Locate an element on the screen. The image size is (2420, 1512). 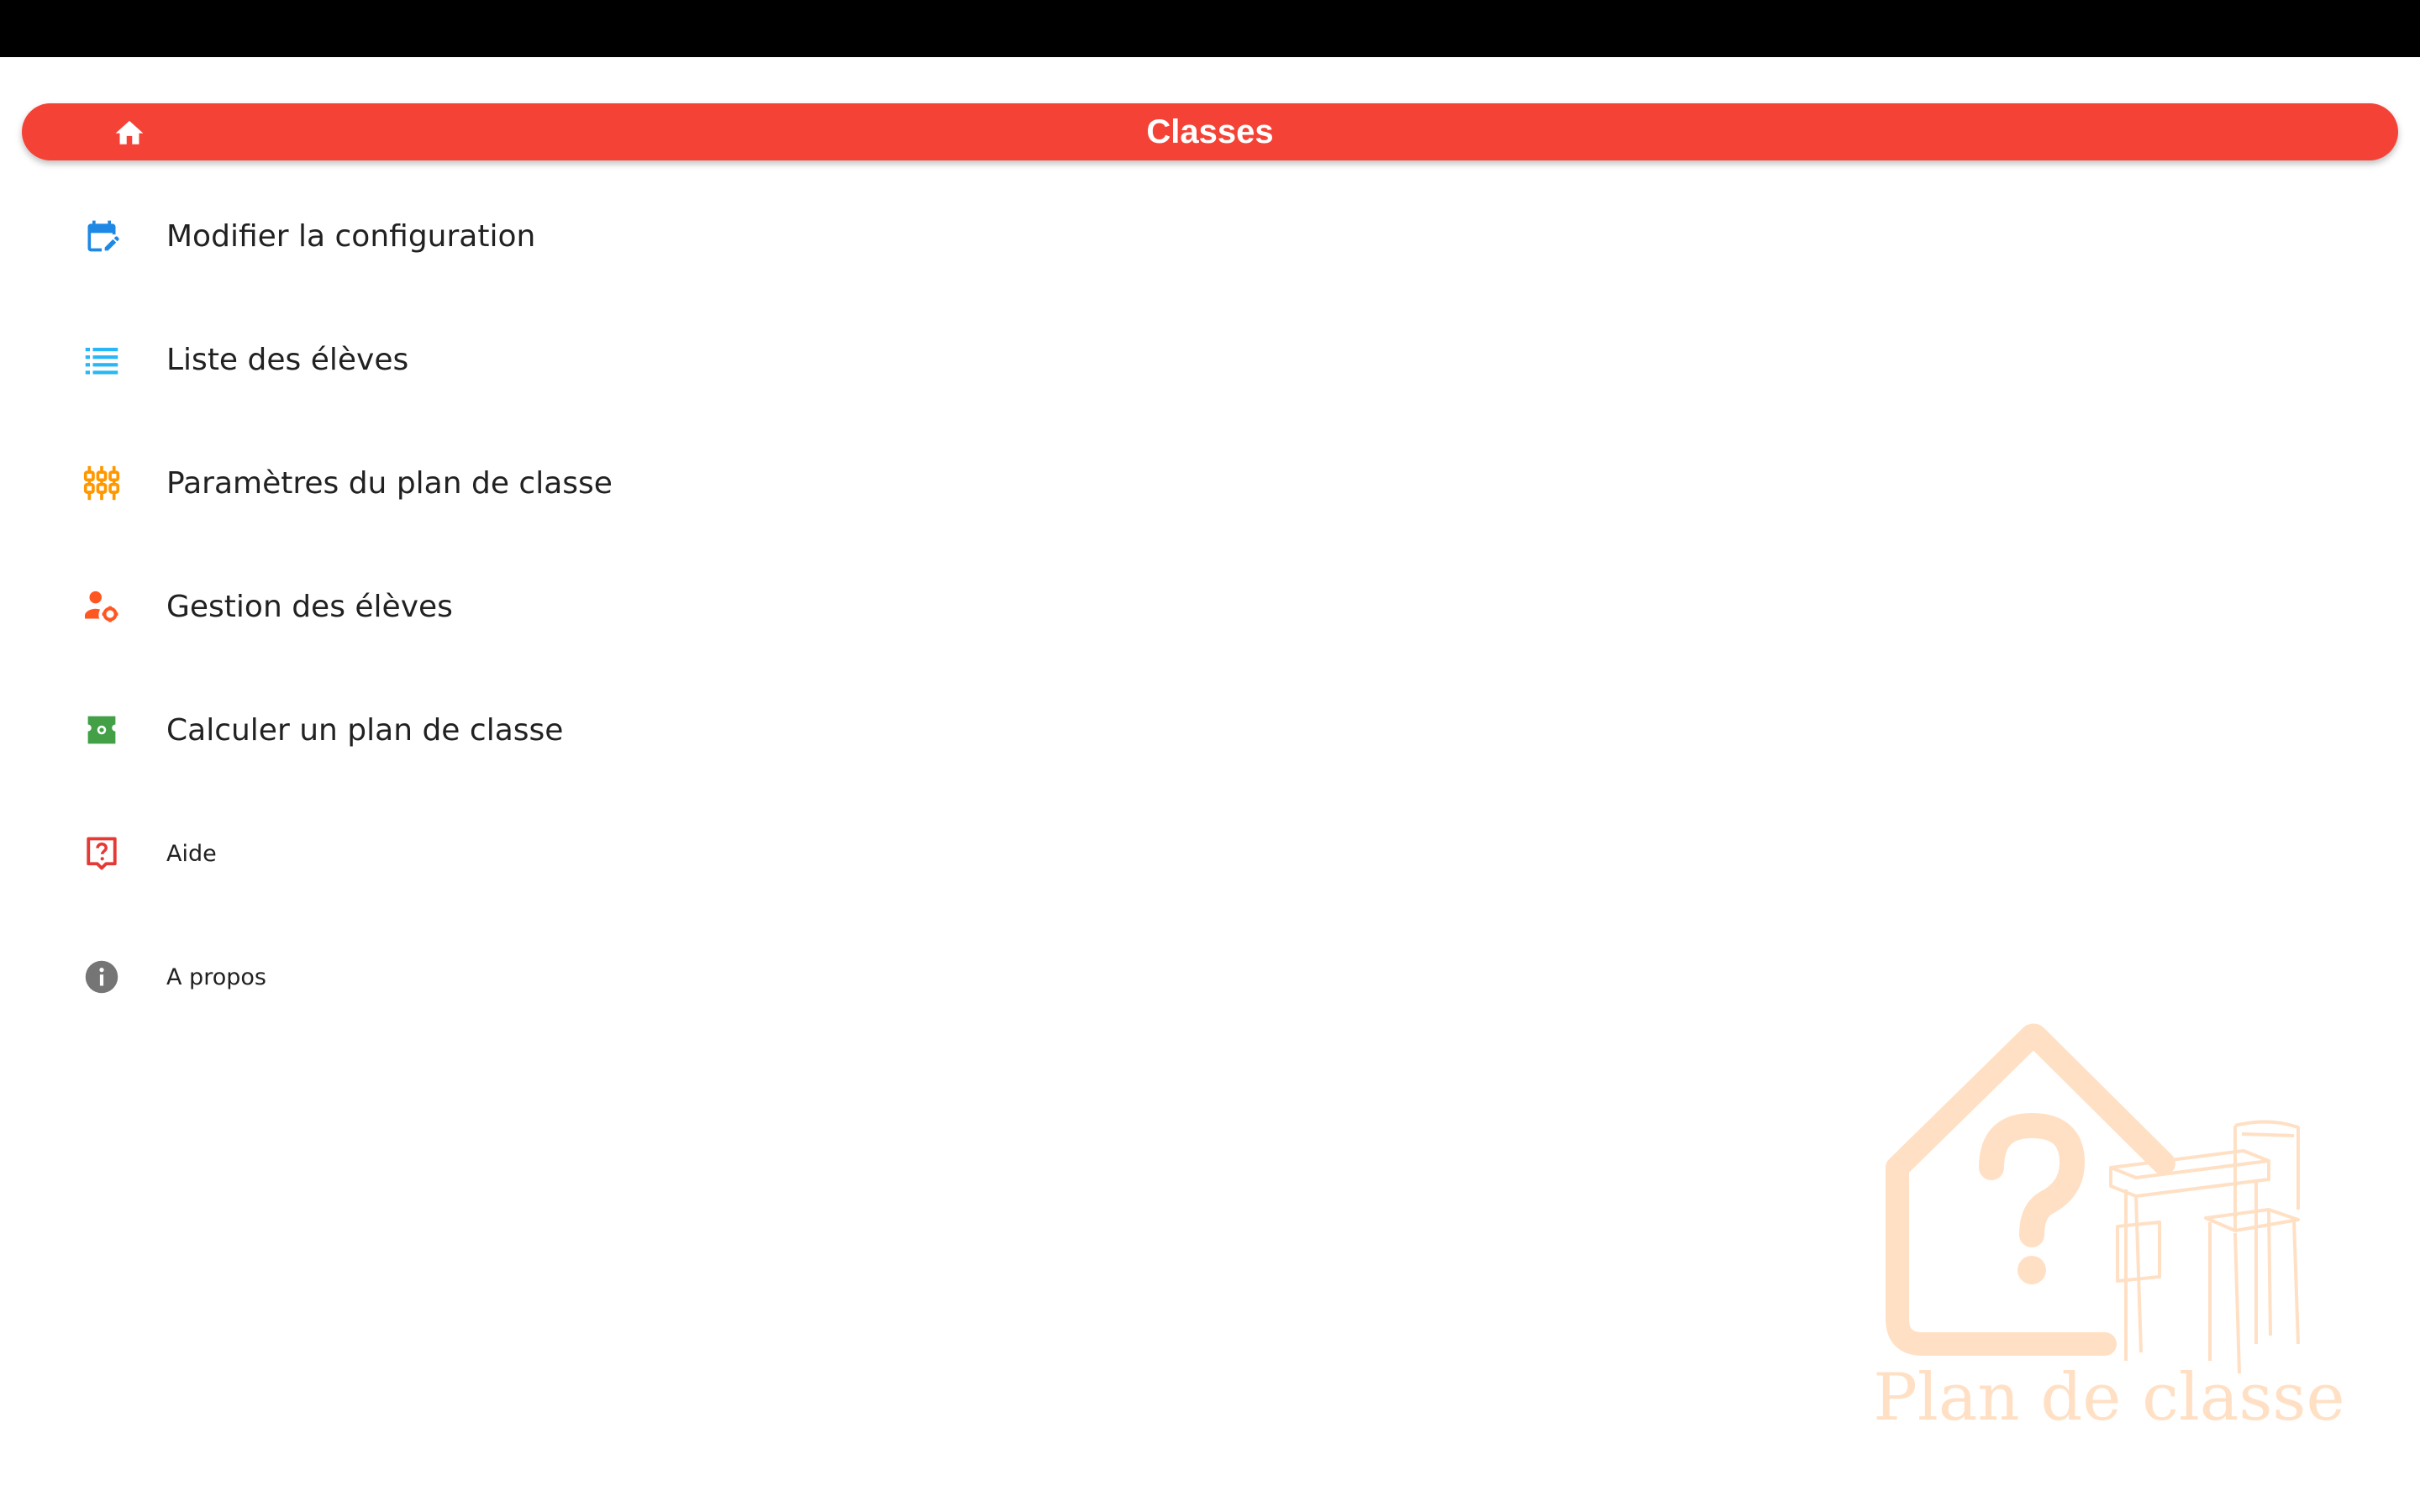
menu-item-label: Gestion des élèves is located at coordinates (309, 606).